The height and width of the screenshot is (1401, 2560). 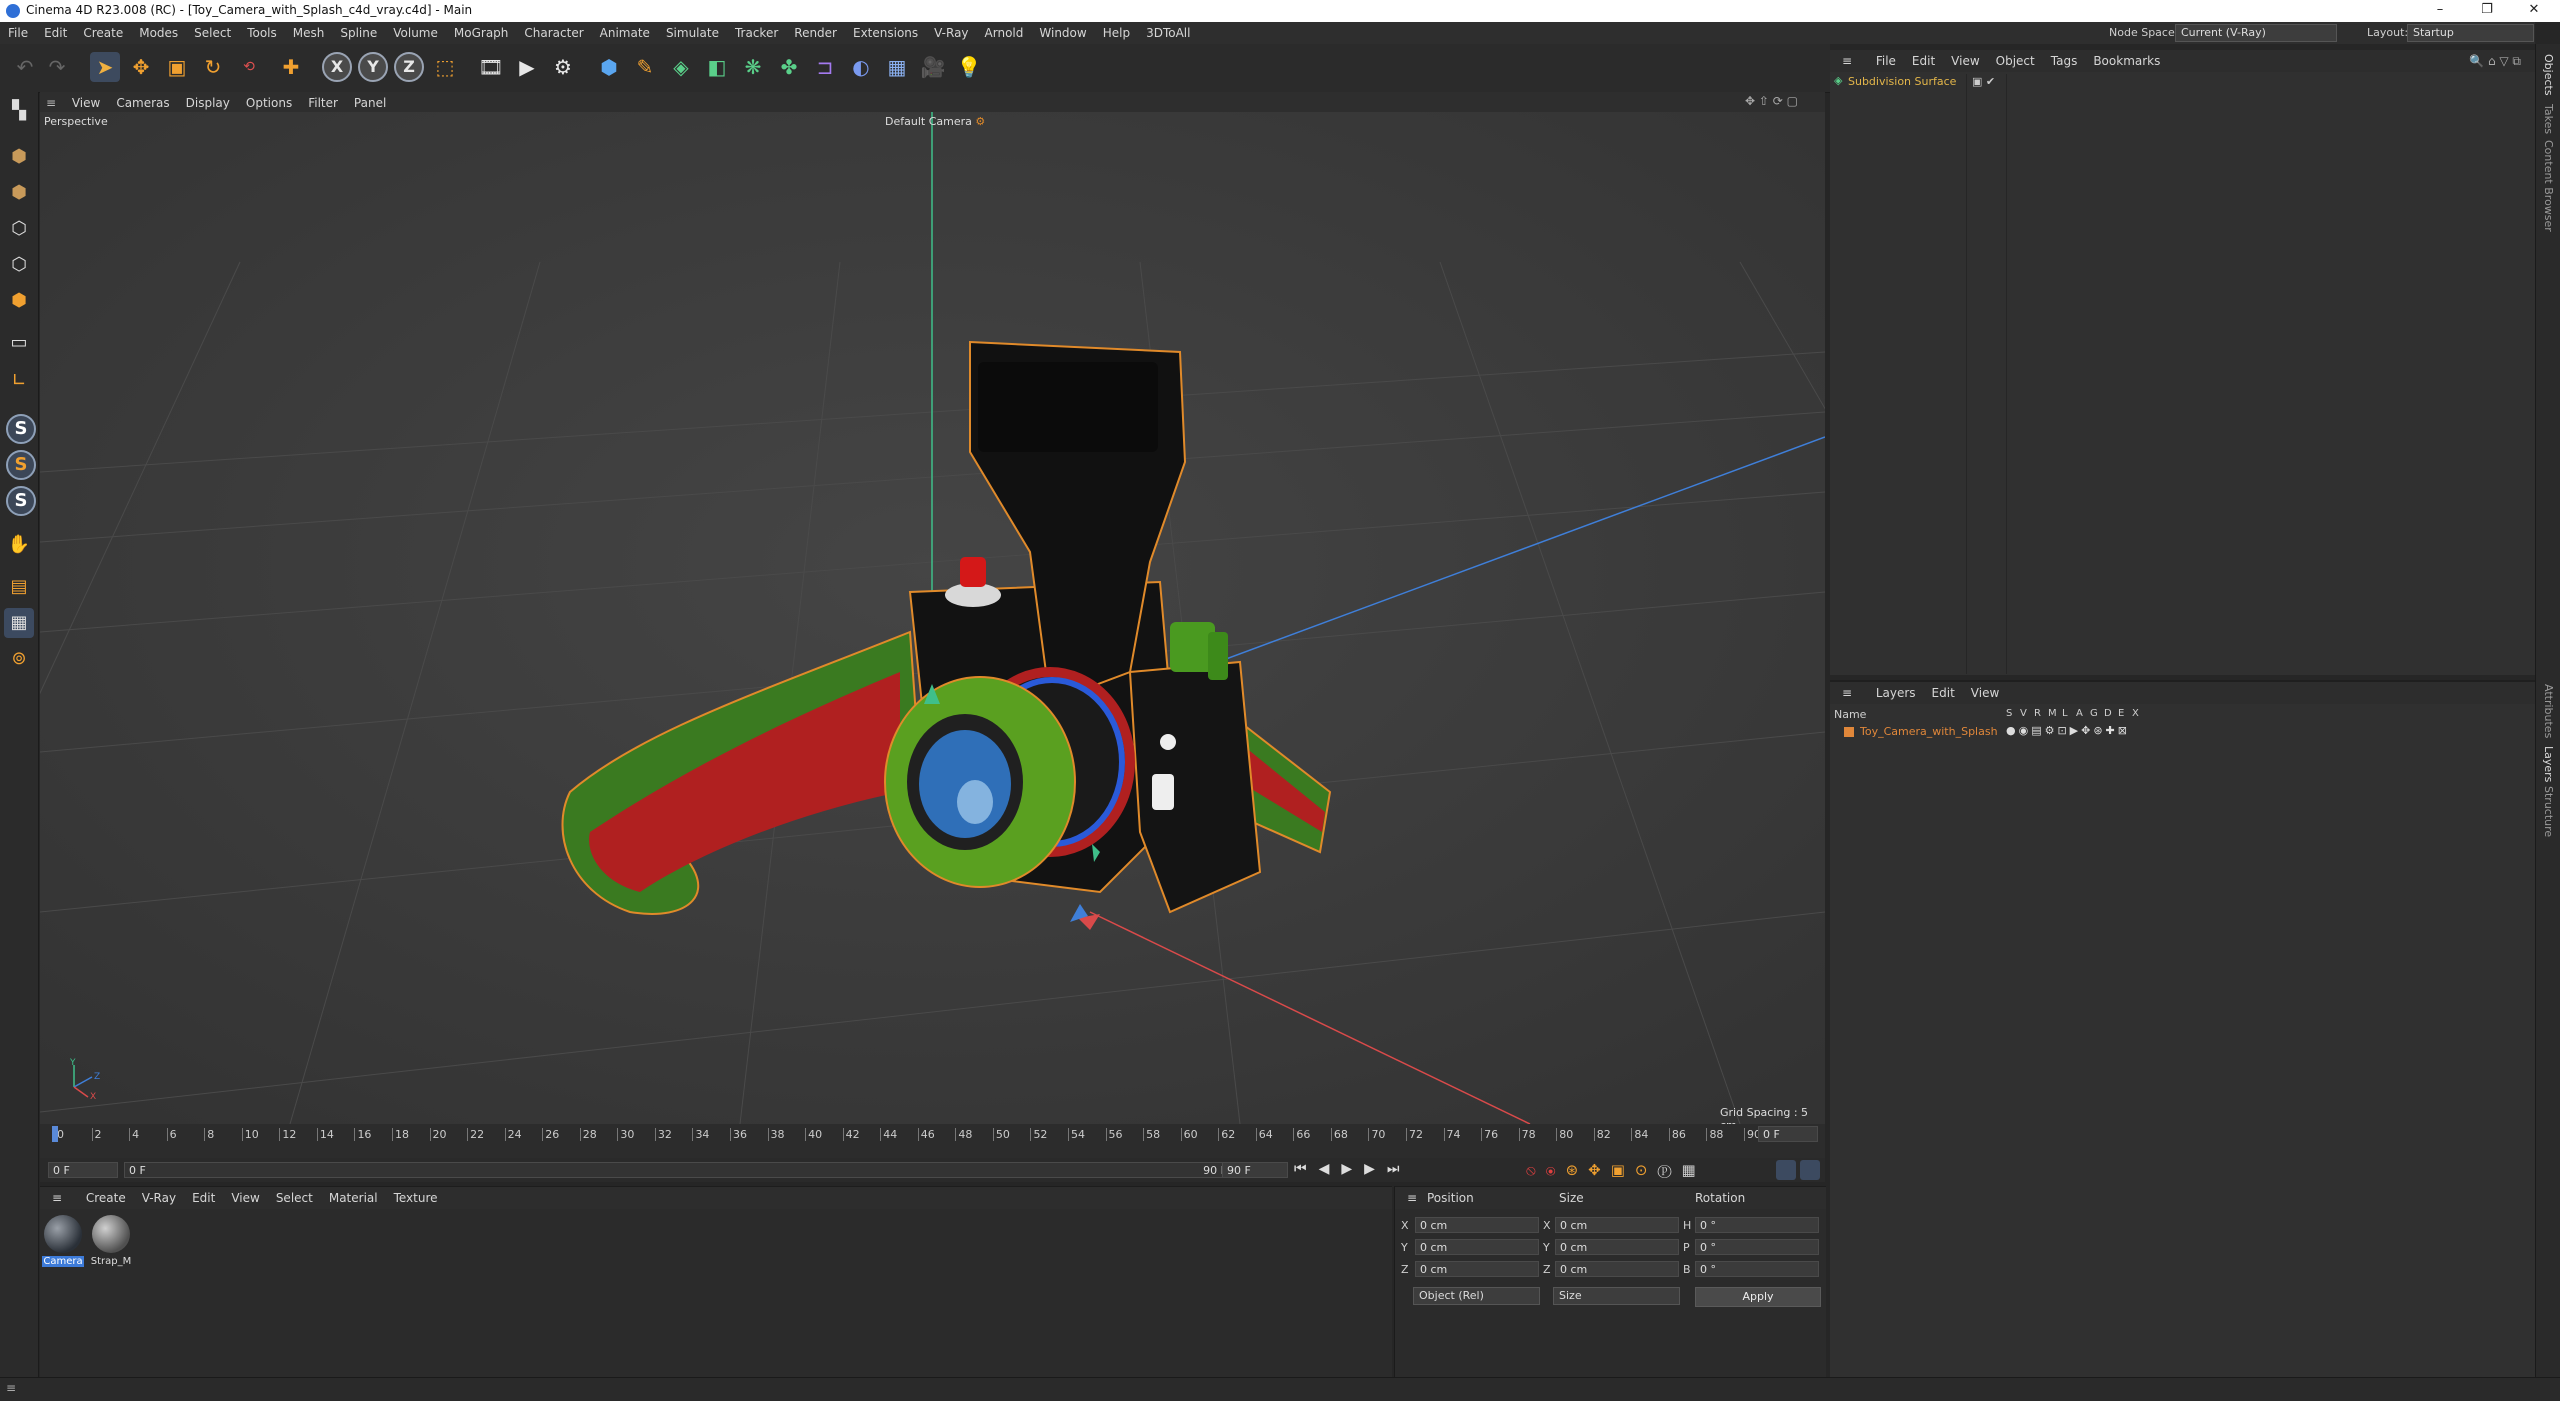 I want to click on rot-b-field: 0 °, so click(x=1757, y=1269).